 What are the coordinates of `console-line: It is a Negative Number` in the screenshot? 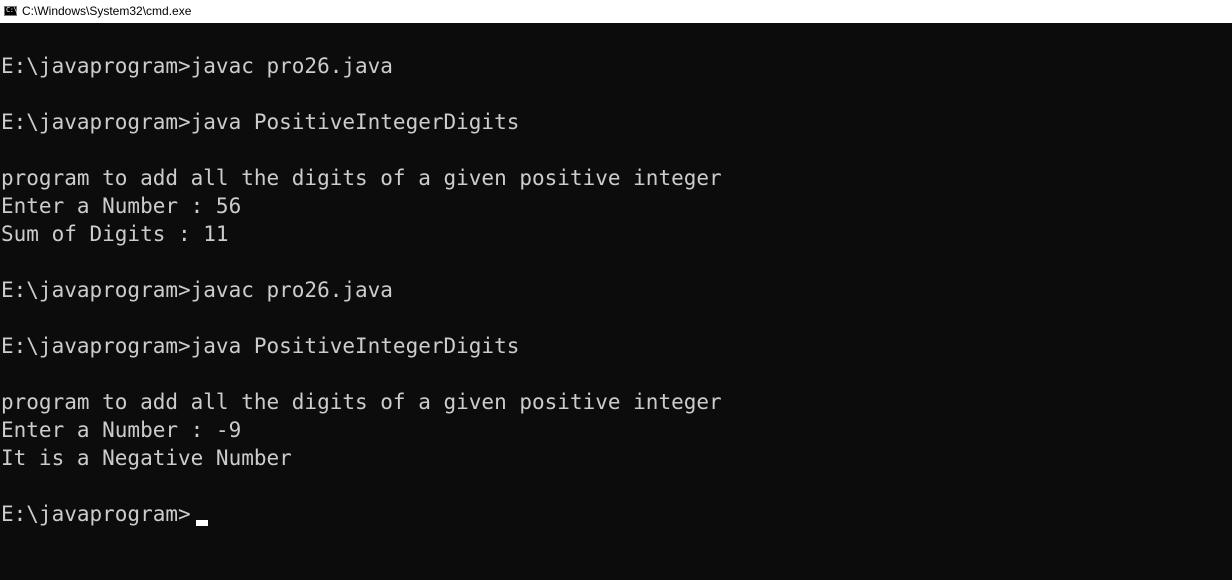 It's located at (146, 458).